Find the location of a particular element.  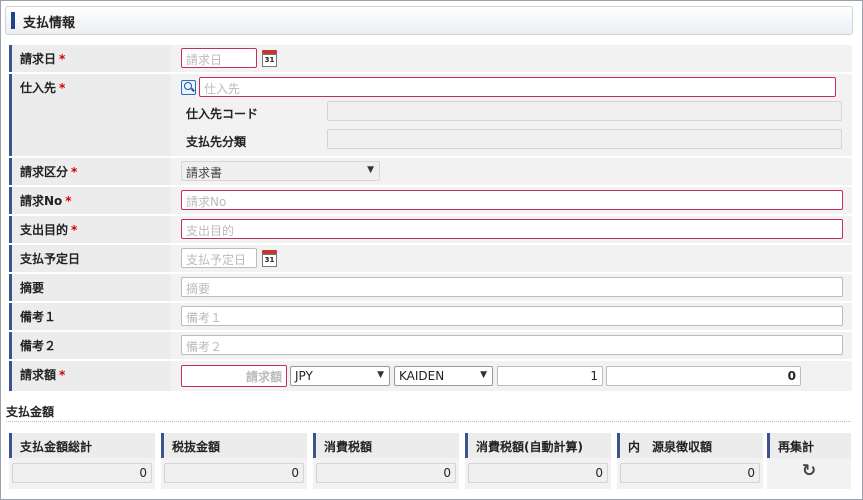

col-header-tax: 消費税額 is located at coordinates (386, 445).